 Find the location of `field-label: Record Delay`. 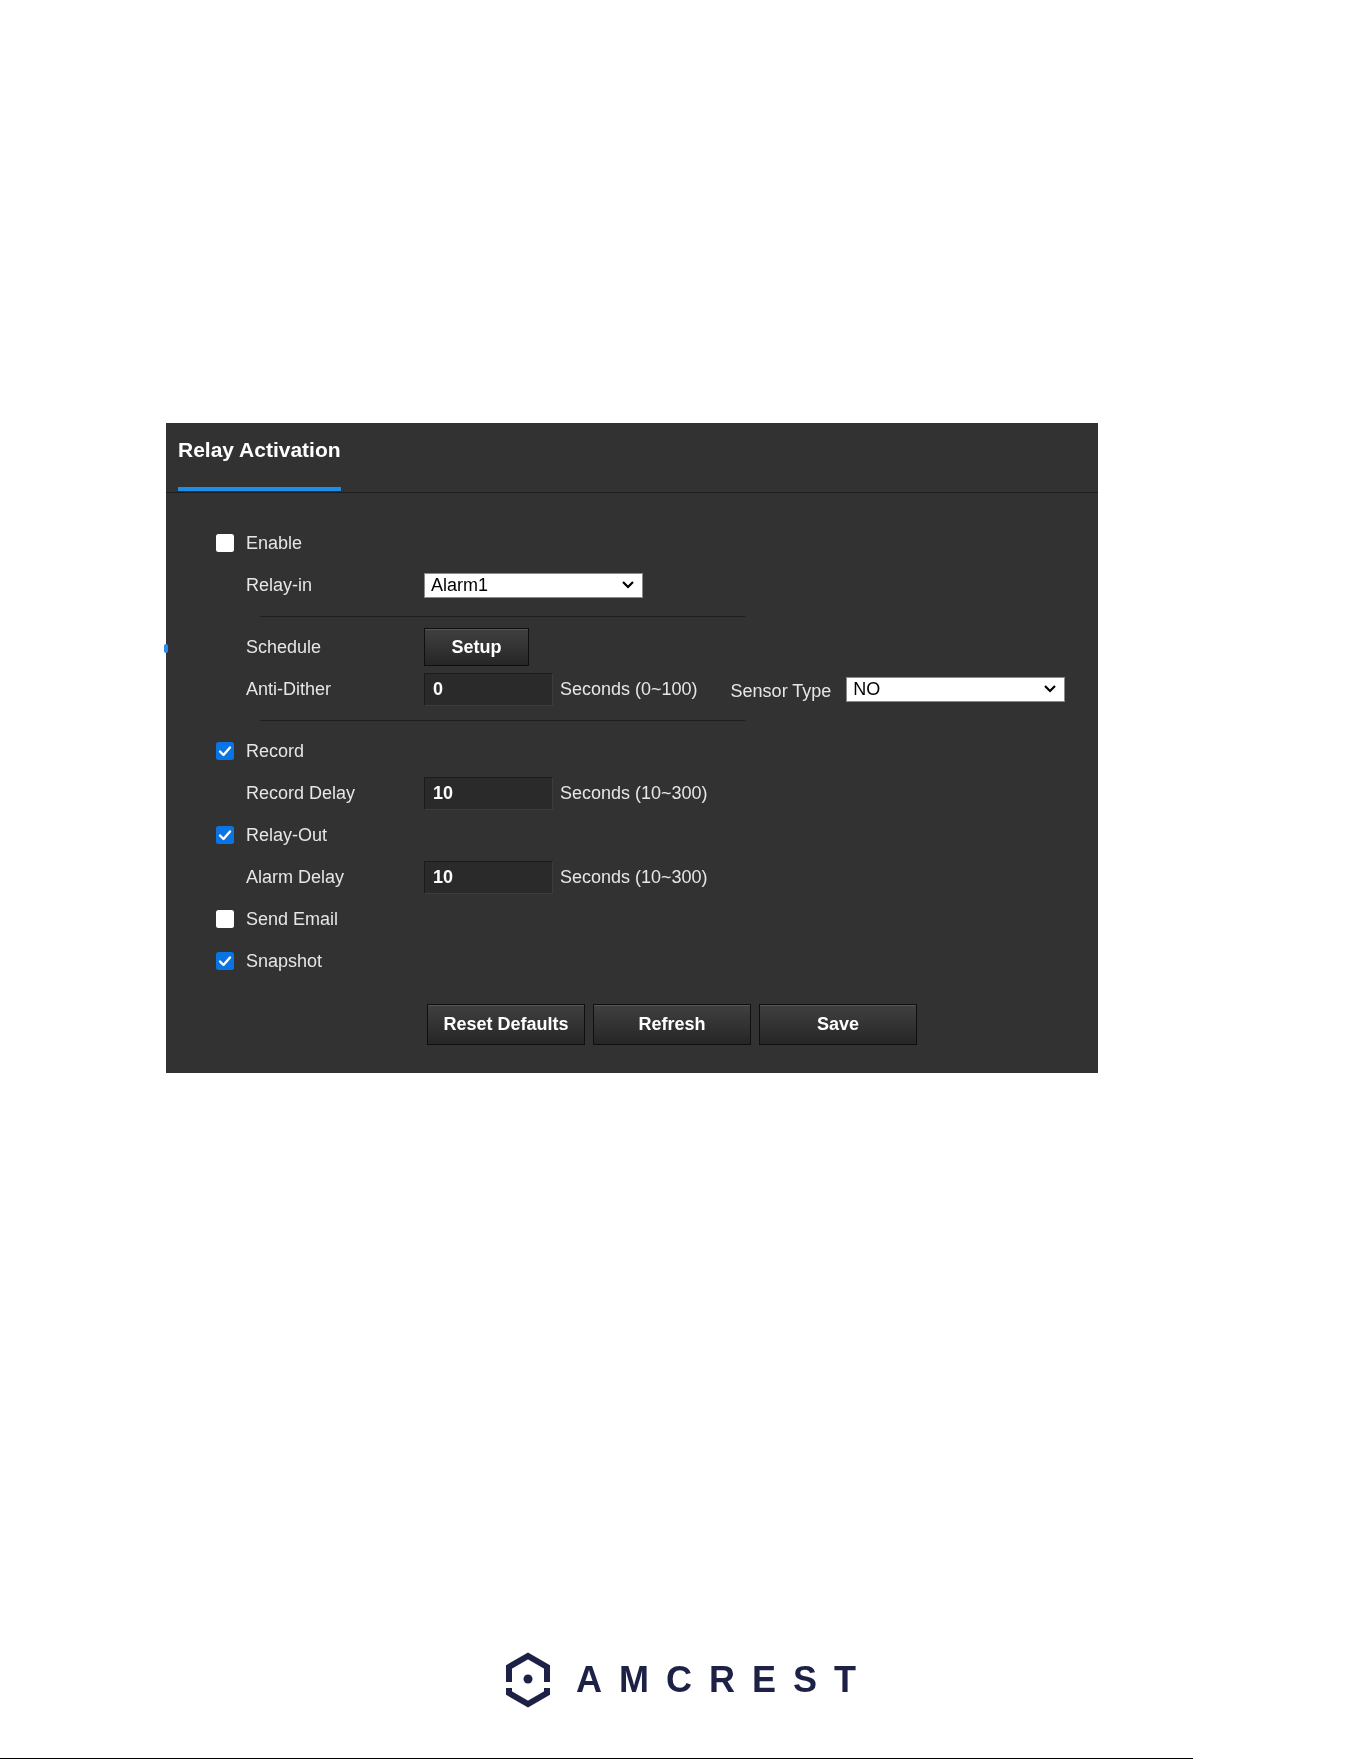

field-label: Record Delay is located at coordinates (301, 793).